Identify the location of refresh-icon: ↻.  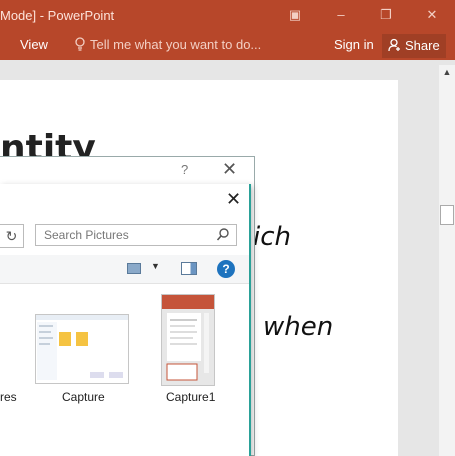
(12, 236).